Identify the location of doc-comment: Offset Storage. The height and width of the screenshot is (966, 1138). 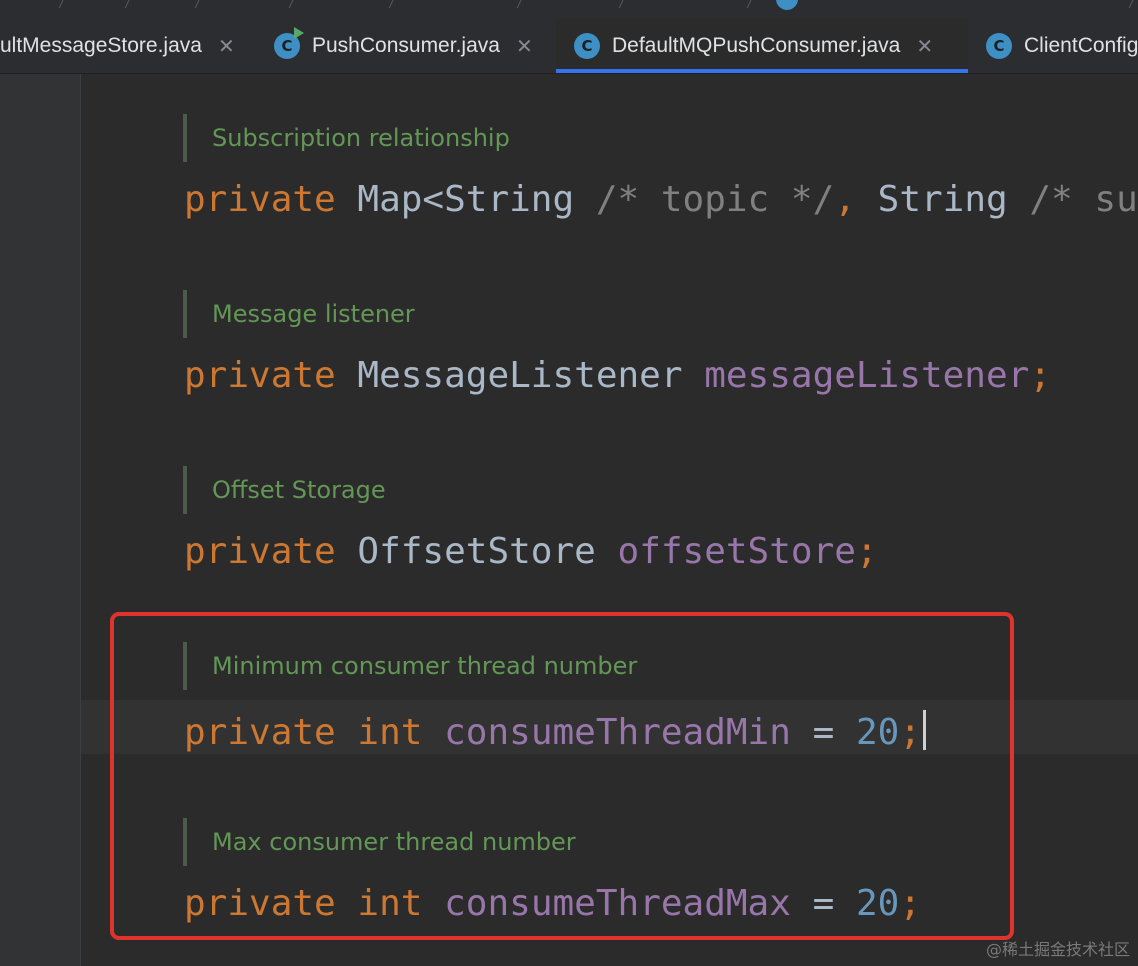
(299, 490).